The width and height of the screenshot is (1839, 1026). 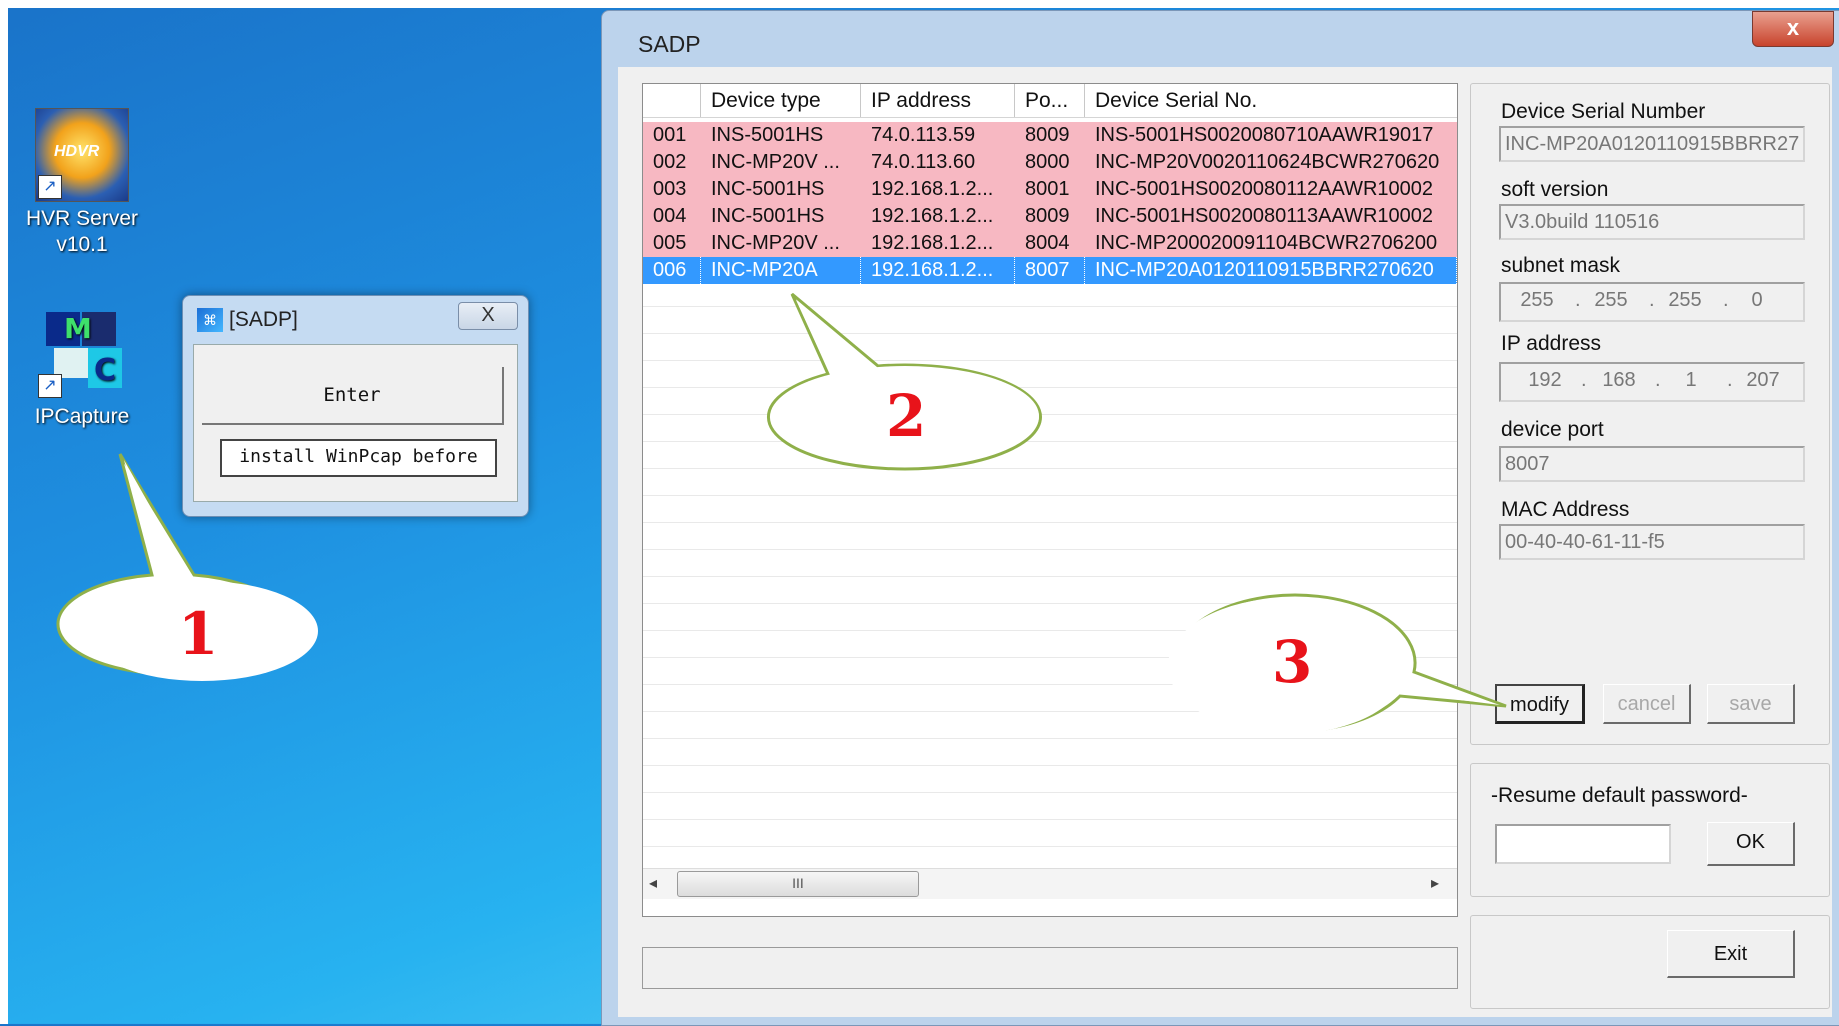 What do you see at coordinates (1652, 382) in the screenshot?
I see `ip-address-field: 192 . 168 . 1 . 207` at bounding box center [1652, 382].